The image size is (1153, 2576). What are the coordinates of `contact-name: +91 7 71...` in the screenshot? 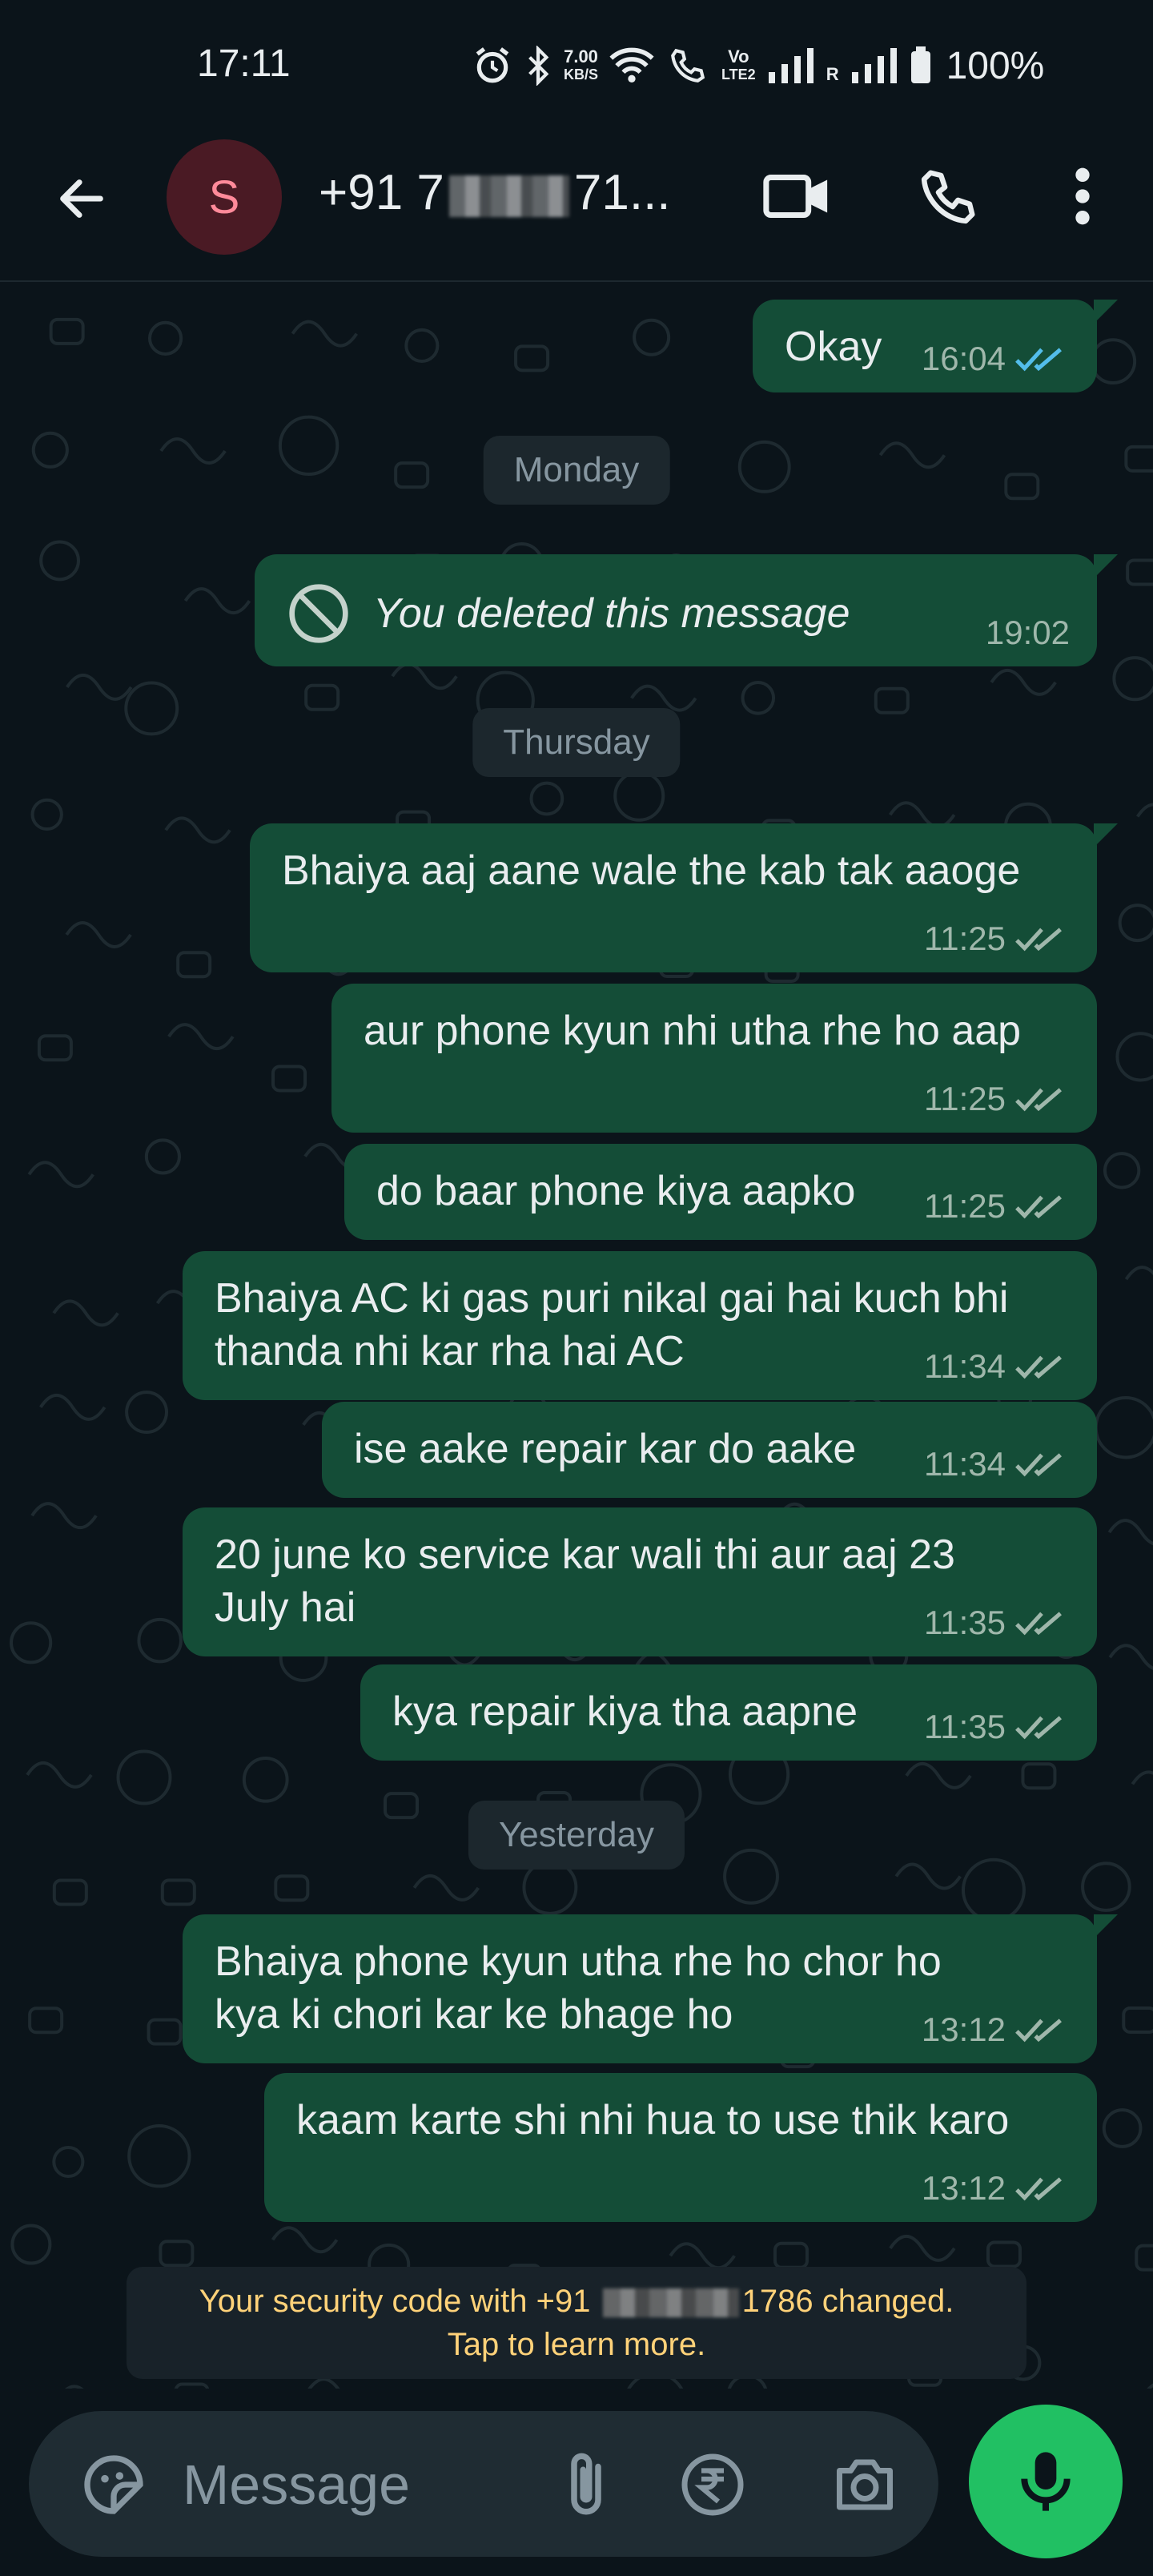 It's located at (495, 192).